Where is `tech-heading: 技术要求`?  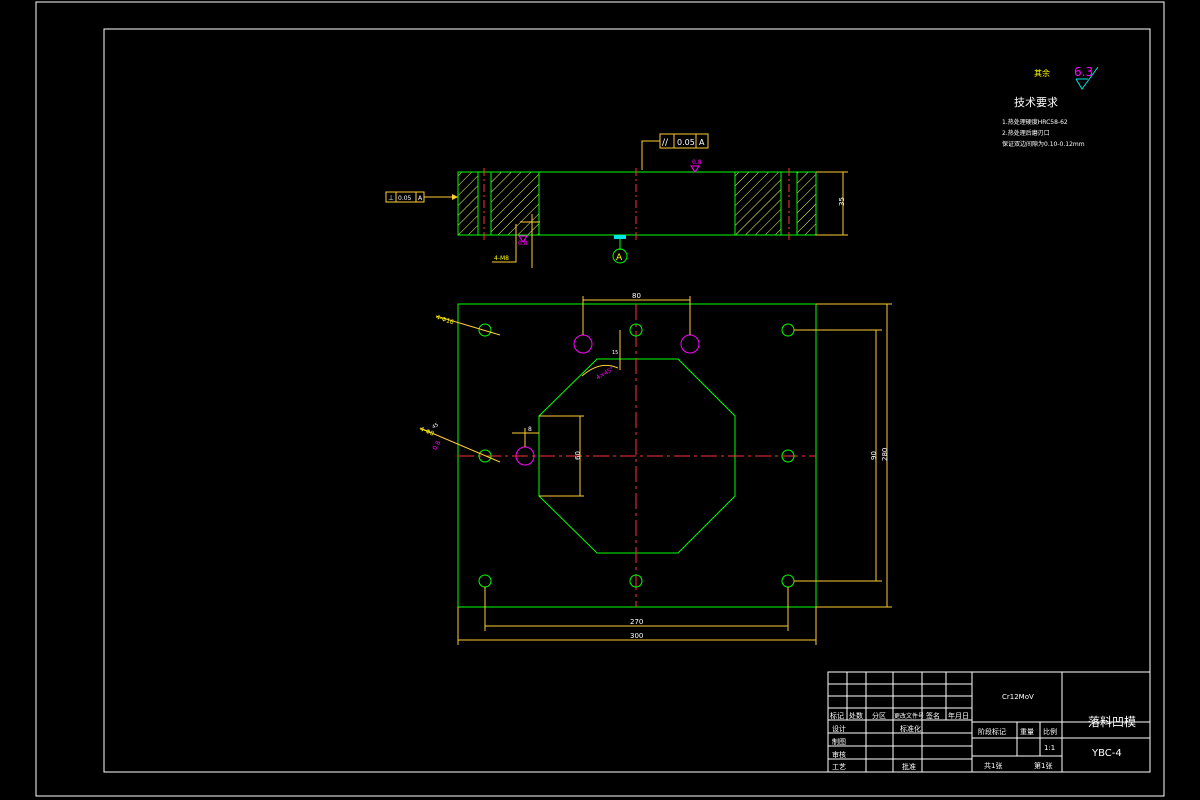 tech-heading: 技术要求 is located at coordinates (1036, 102).